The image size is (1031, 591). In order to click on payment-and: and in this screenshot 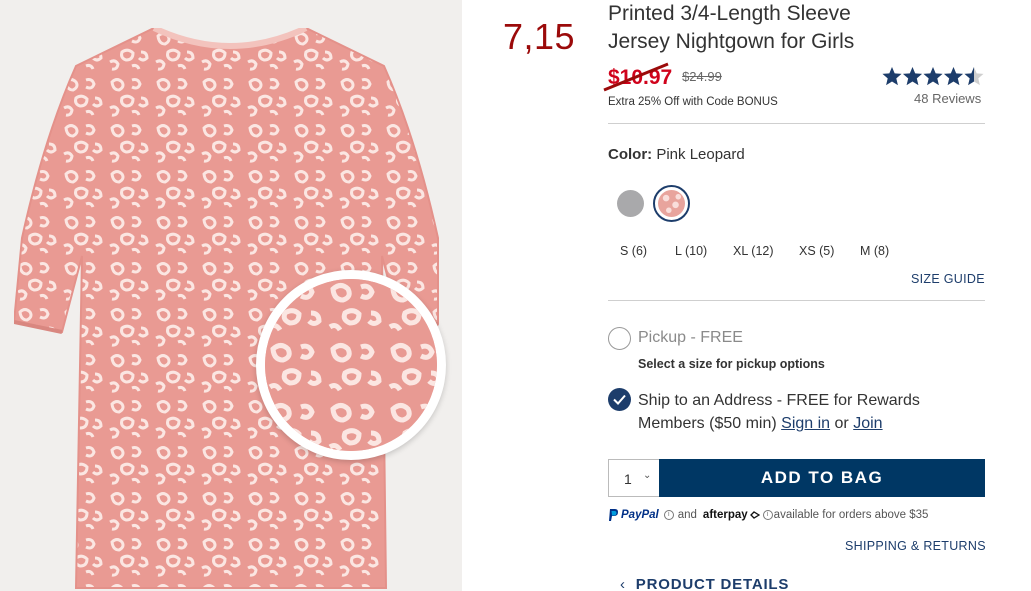, I will do `click(687, 515)`.